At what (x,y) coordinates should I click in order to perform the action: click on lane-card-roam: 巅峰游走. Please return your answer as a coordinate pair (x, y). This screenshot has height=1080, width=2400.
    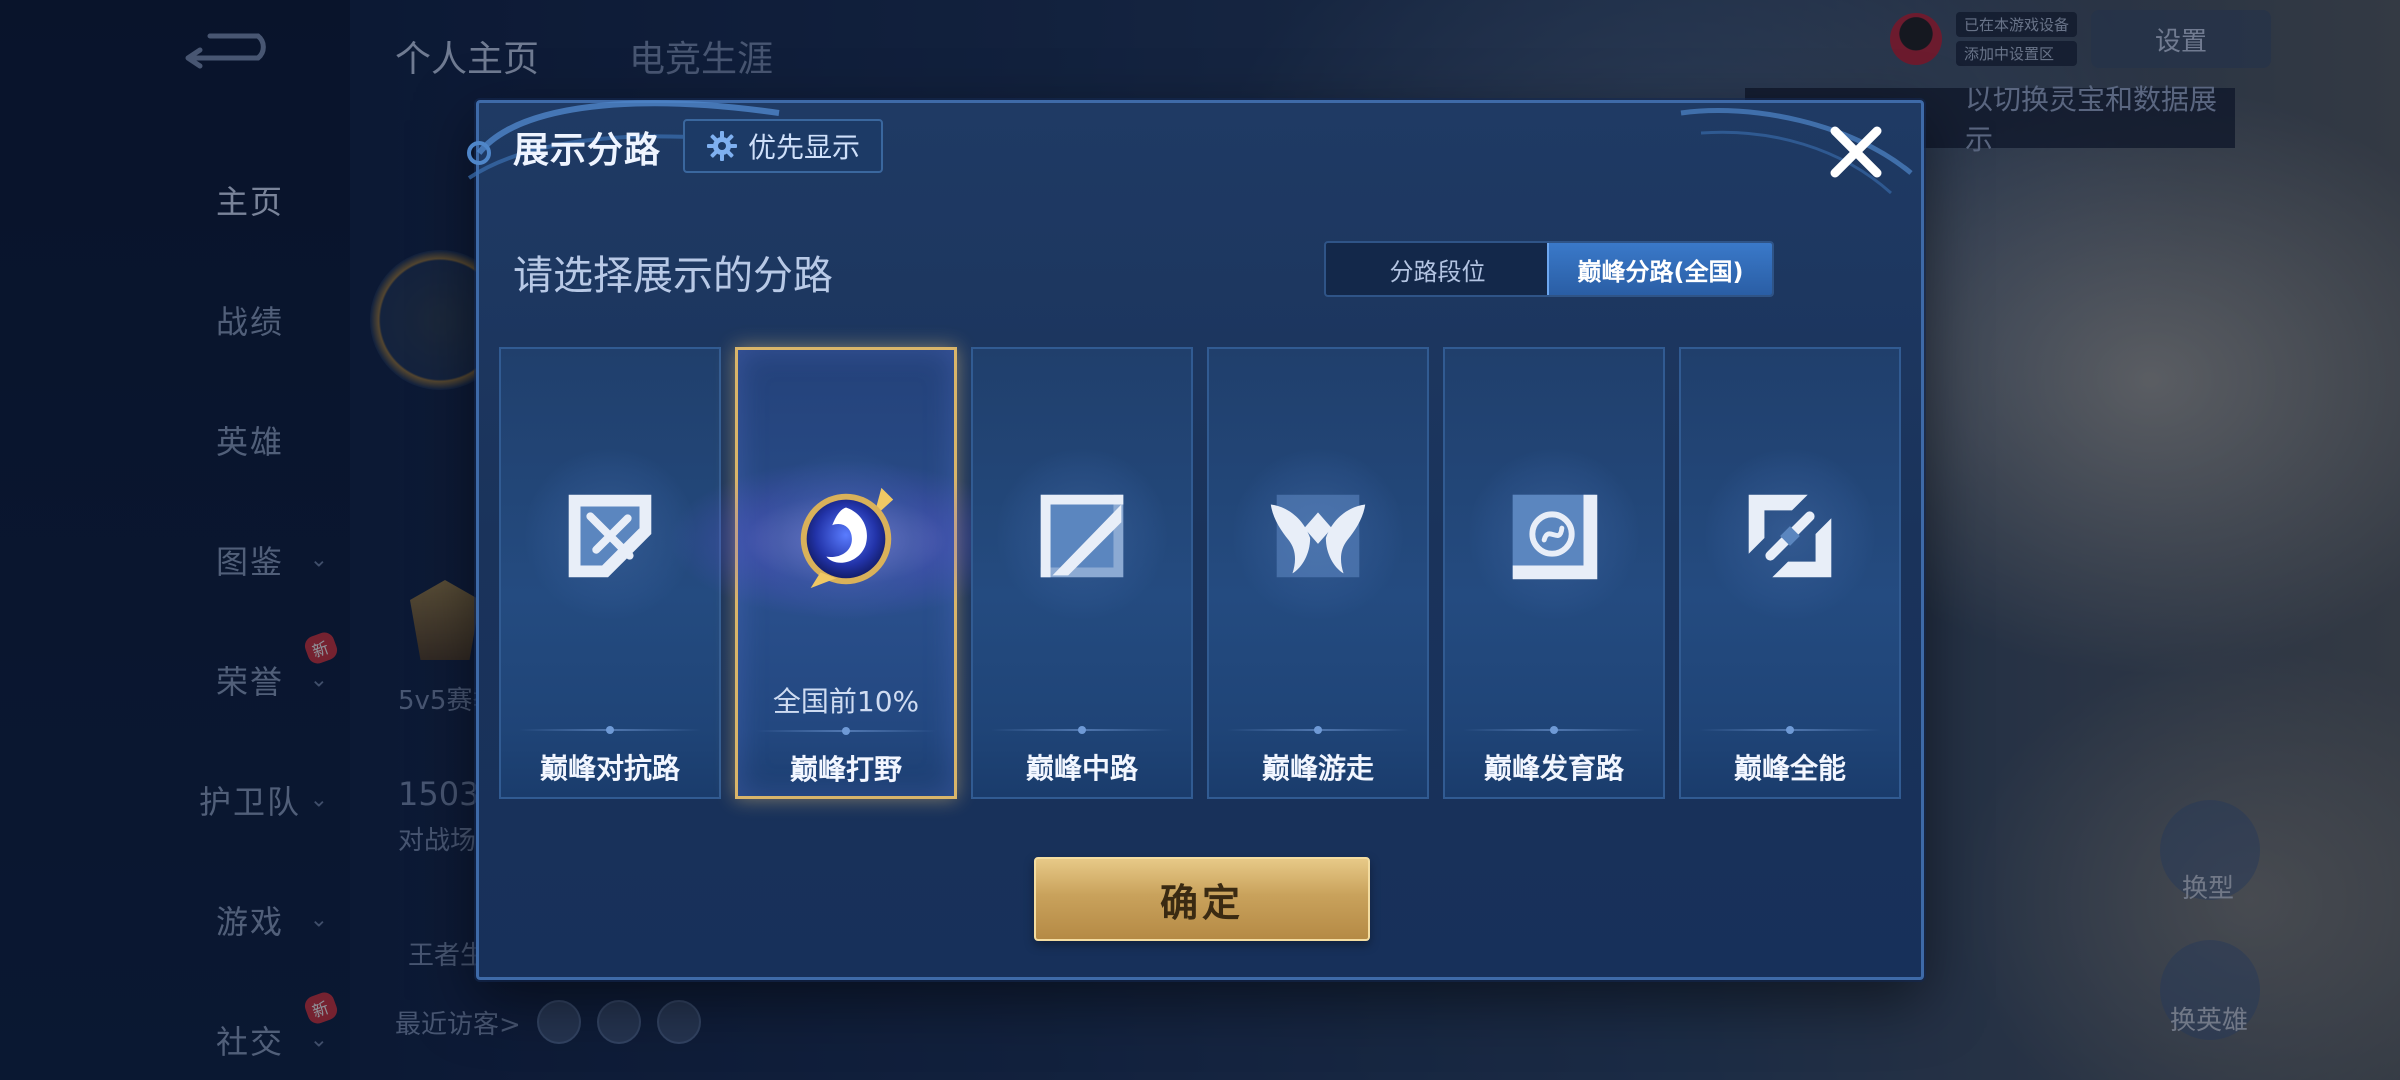
    Looking at the image, I should click on (1318, 573).